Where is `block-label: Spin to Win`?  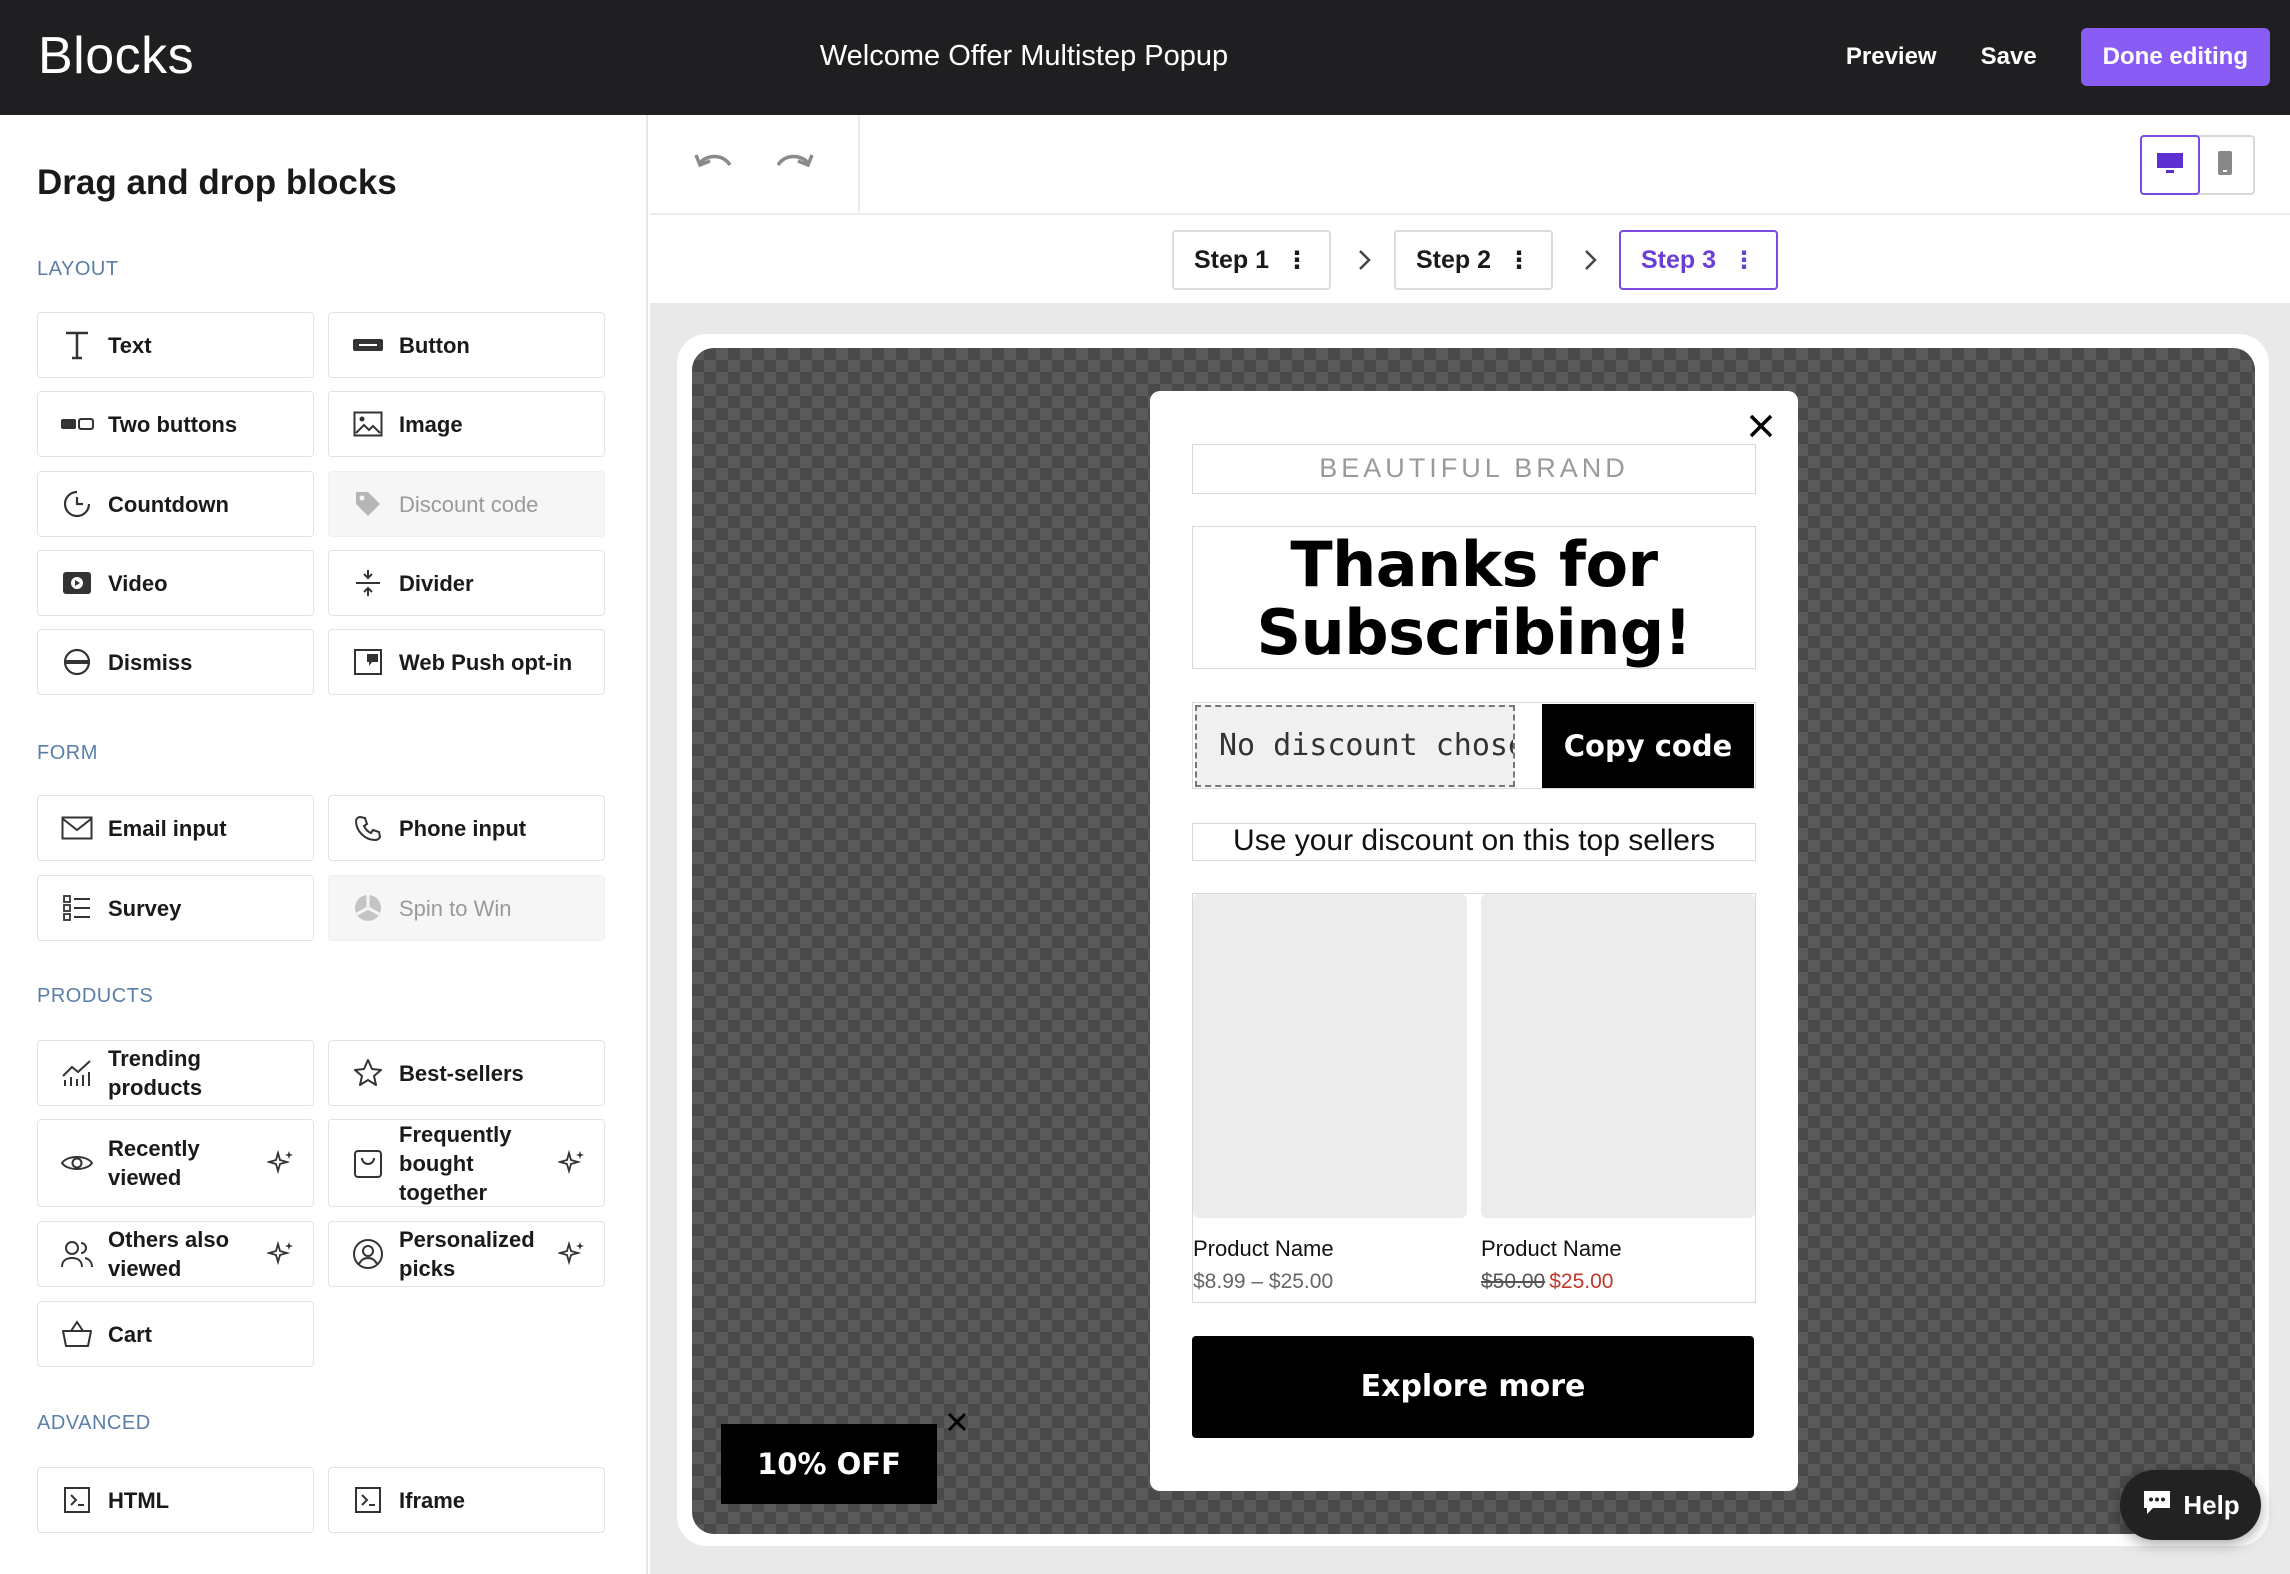
block-label: Spin to Win is located at coordinates (455, 908).